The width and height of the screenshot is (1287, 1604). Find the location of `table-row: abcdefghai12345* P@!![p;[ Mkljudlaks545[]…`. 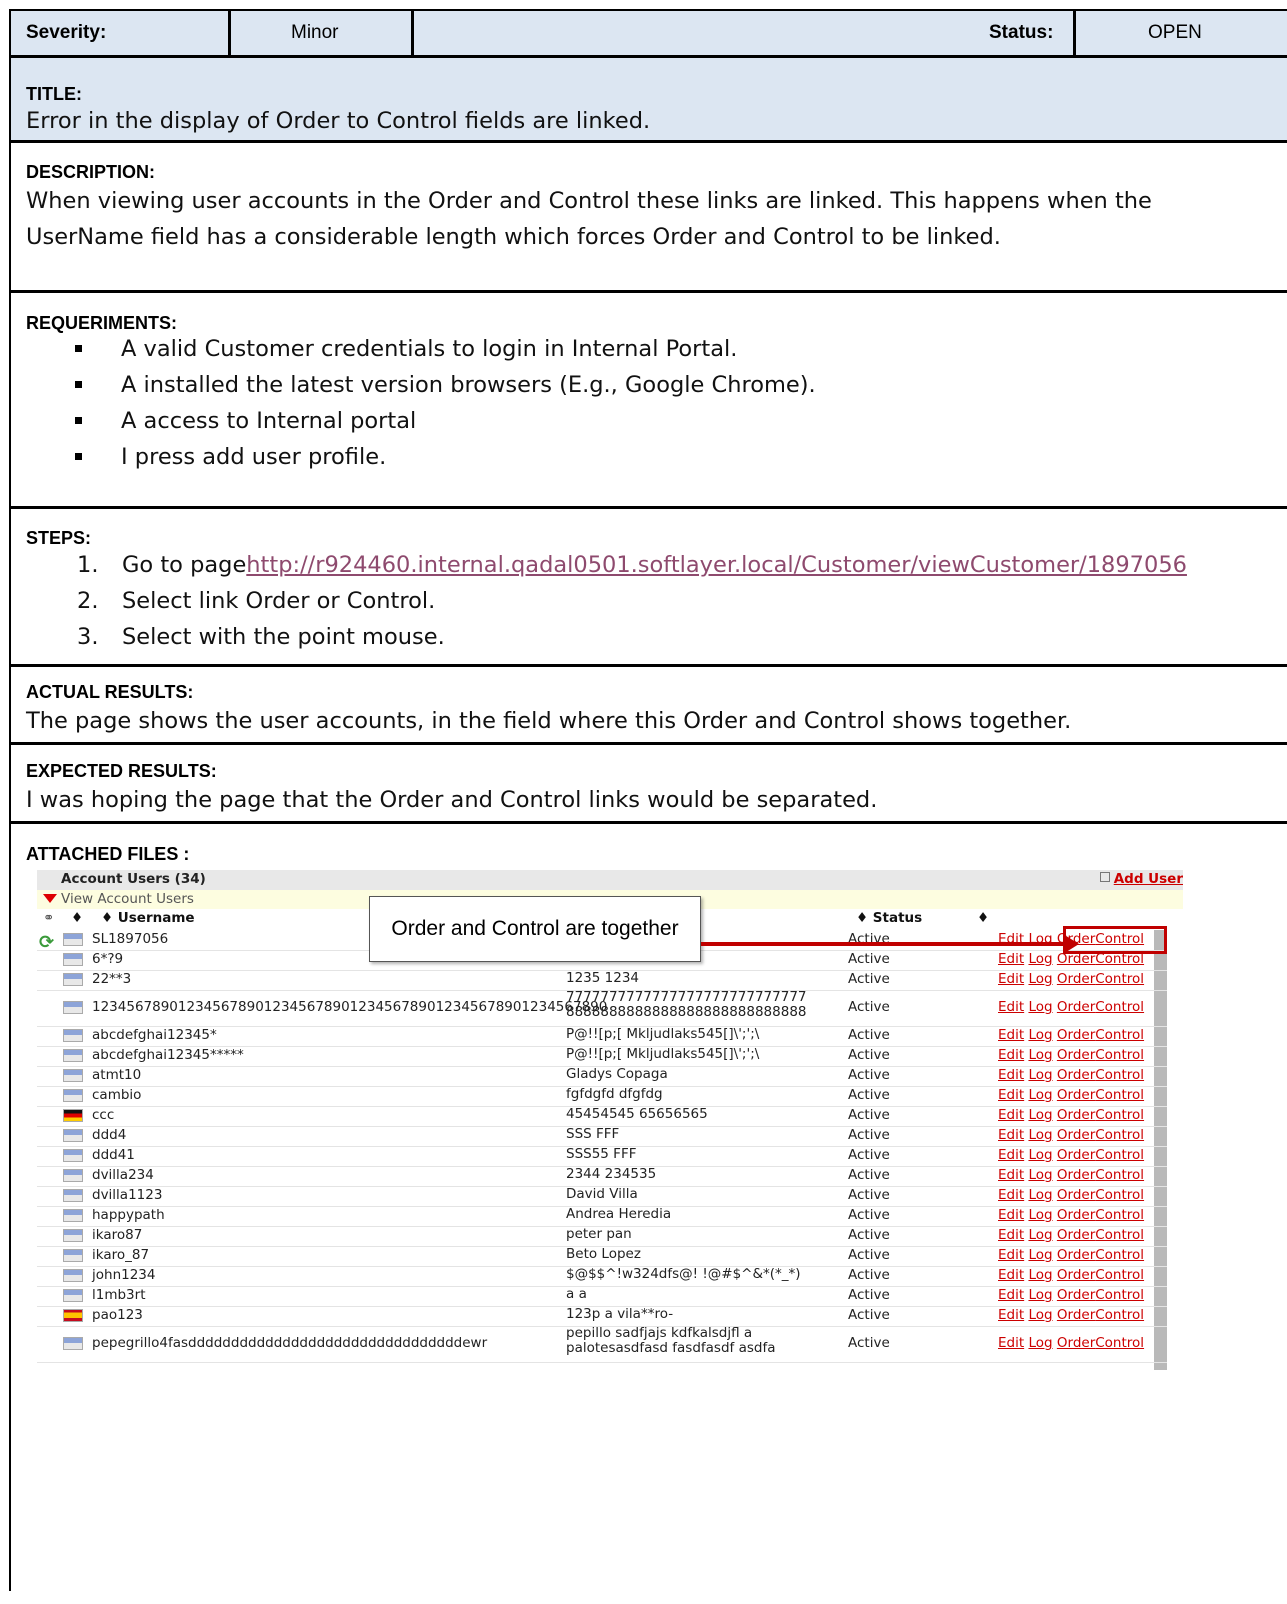

table-row: abcdefghai12345* P@!![p;[ Mkljudlaks545[]… is located at coordinates (602, 1036).